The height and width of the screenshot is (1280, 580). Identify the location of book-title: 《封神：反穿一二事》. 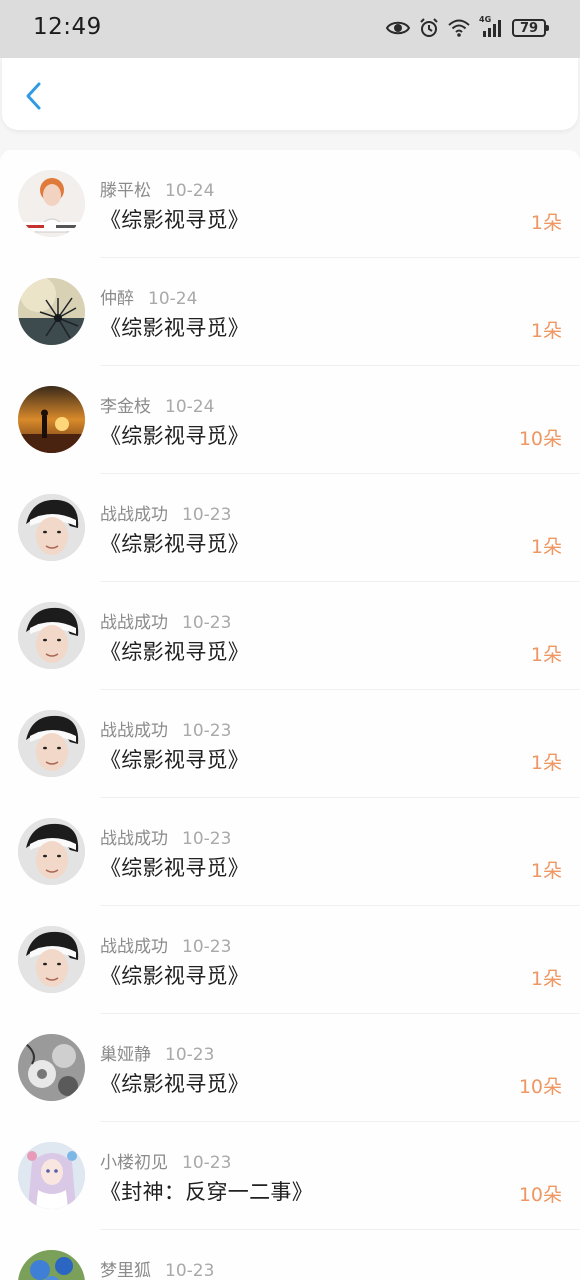
(206, 1192).